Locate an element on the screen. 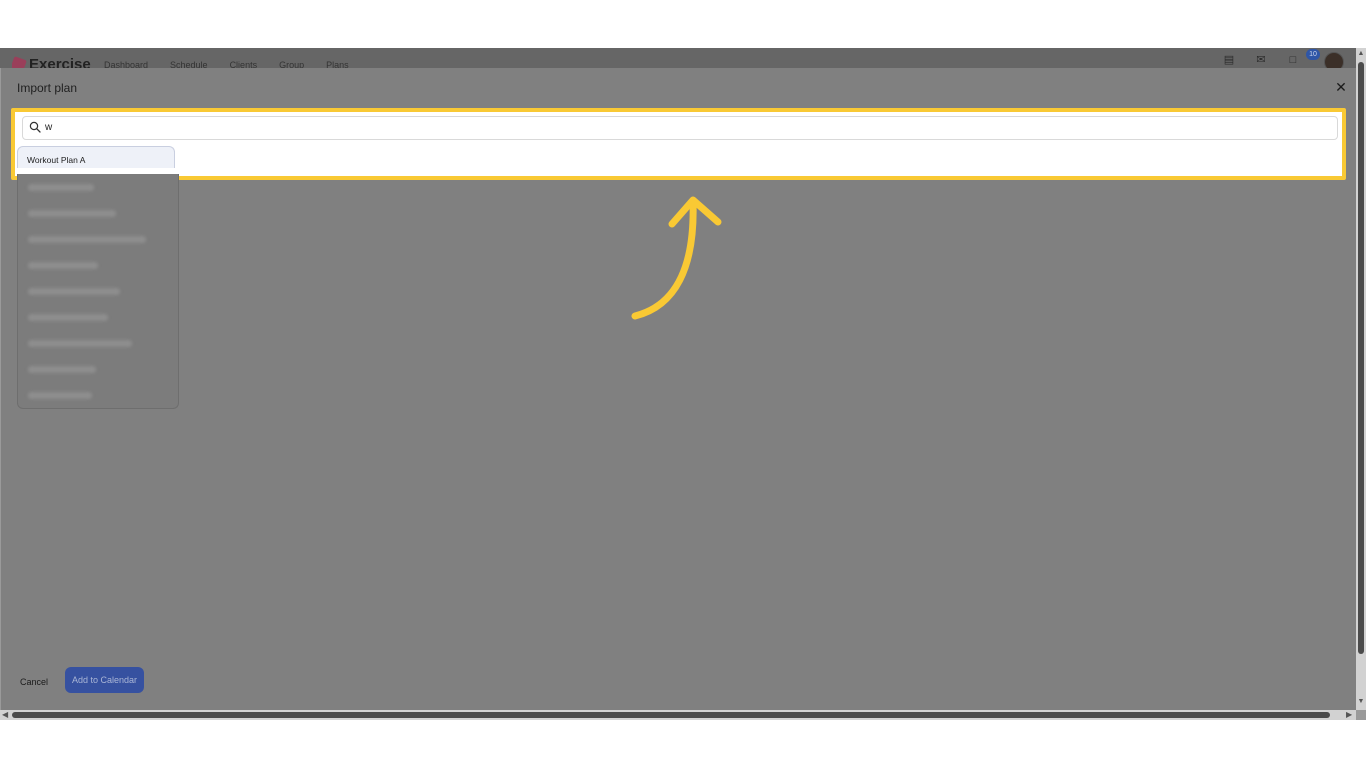 The height and width of the screenshot is (768, 1366). horizontal-scrollbar: ◀ ▶ is located at coordinates (678, 715).